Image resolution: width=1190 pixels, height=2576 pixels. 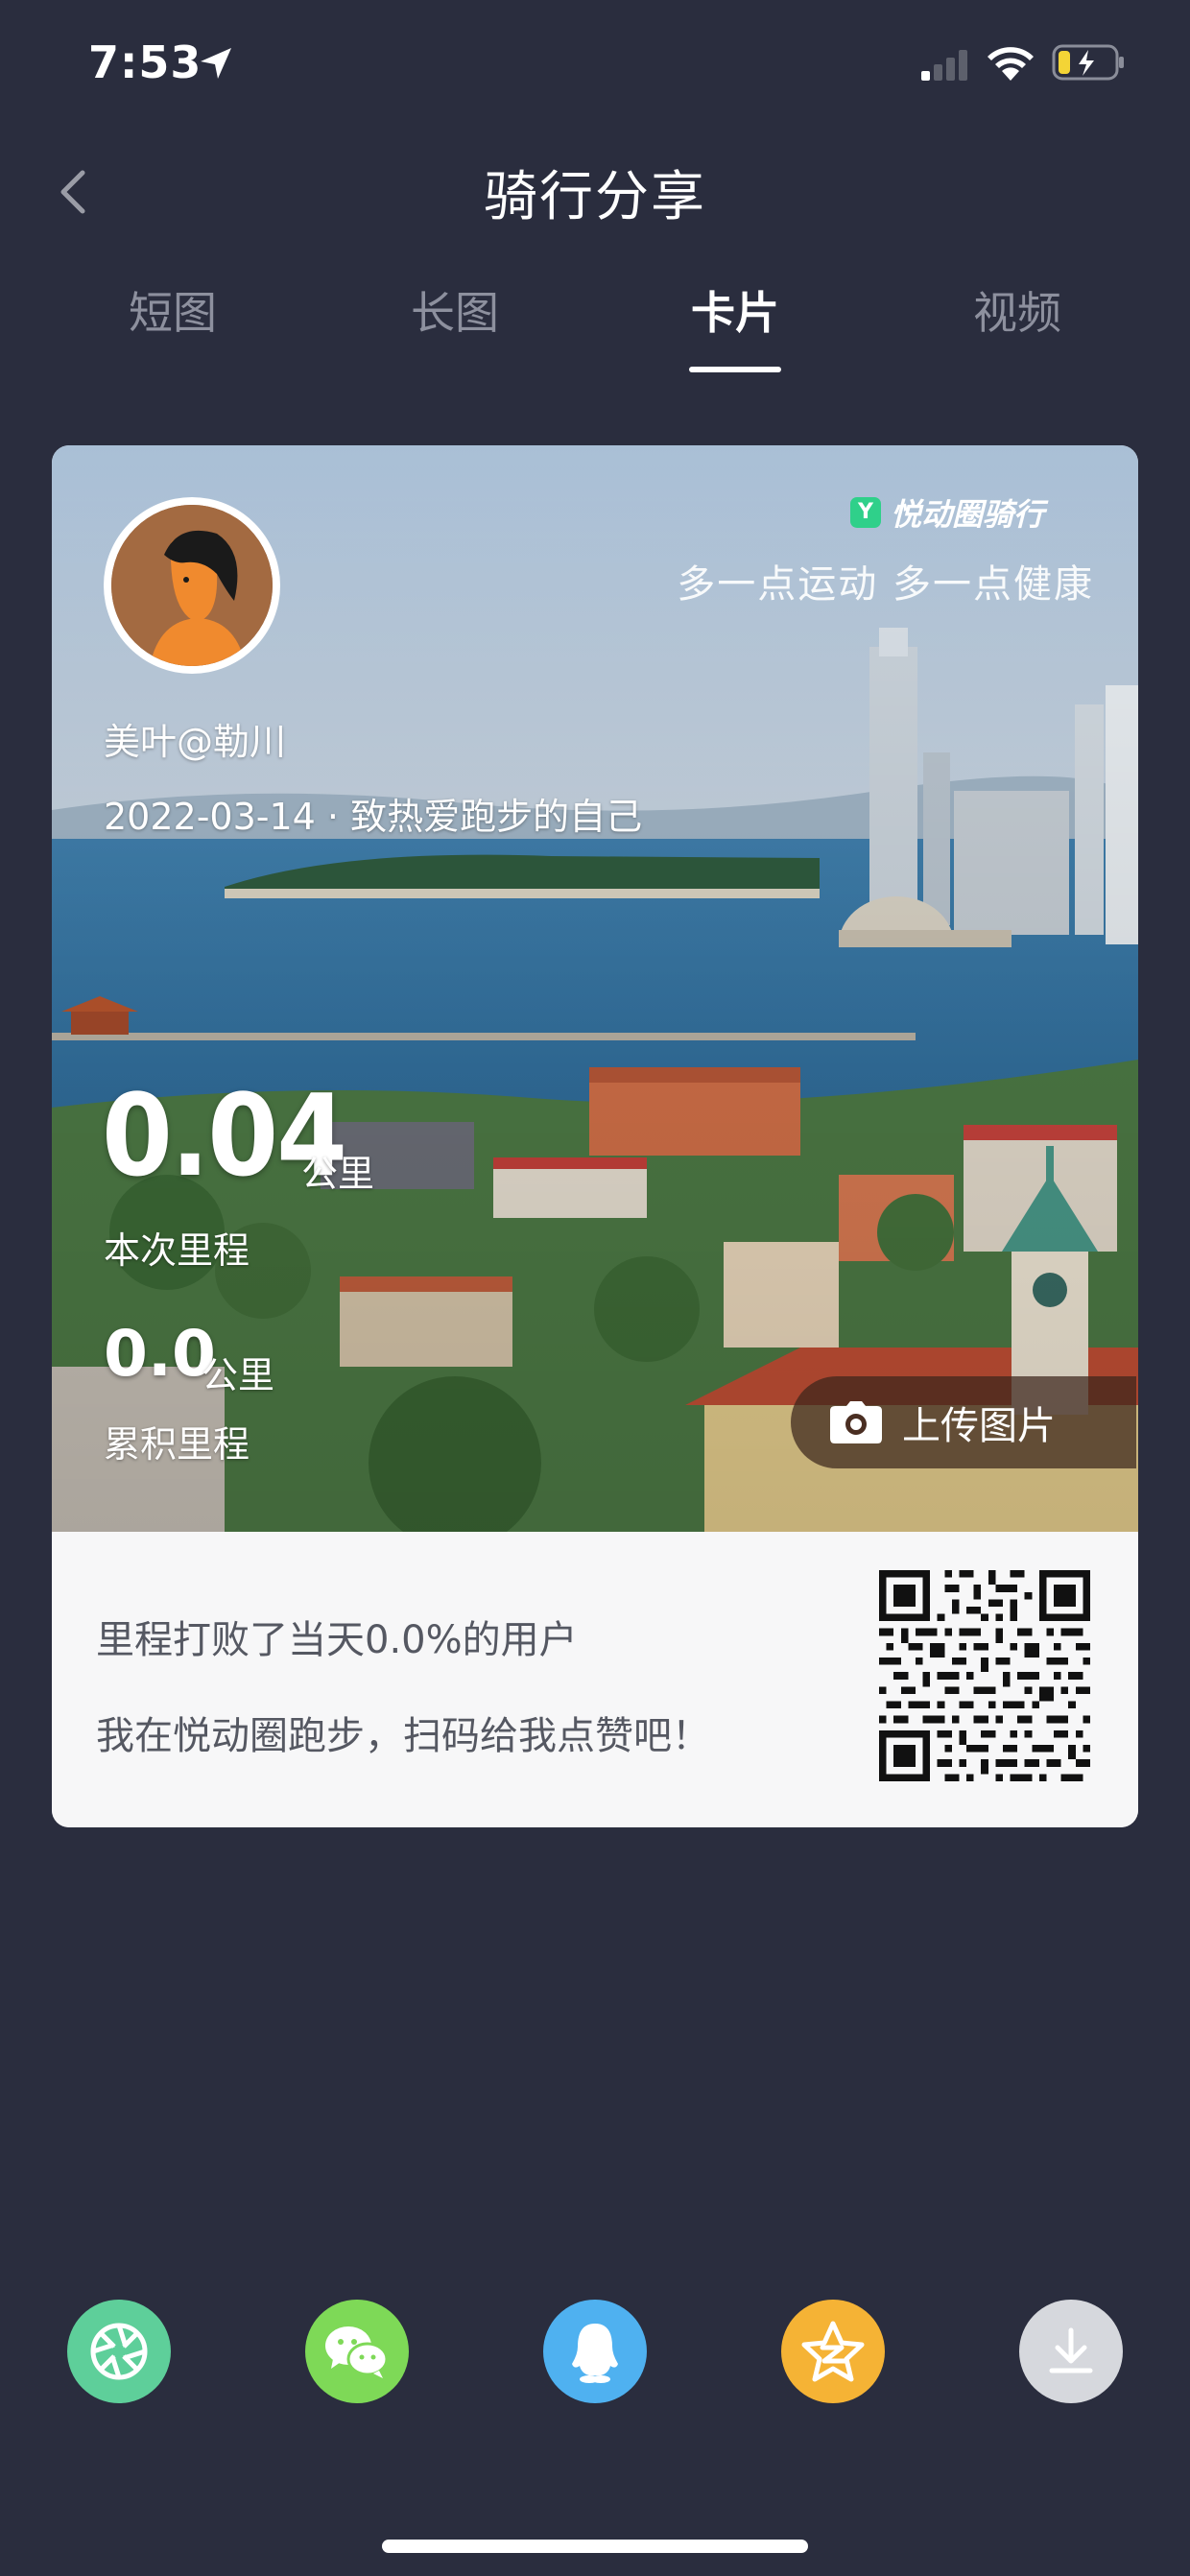 I want to click on share-wechat-button, so click(x=357, y=2351).